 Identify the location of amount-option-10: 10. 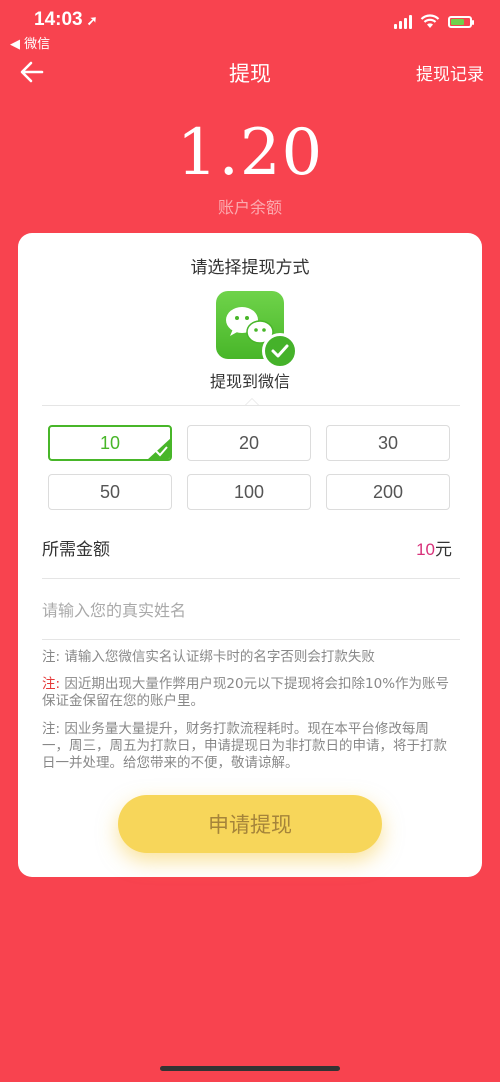
(110, 443).